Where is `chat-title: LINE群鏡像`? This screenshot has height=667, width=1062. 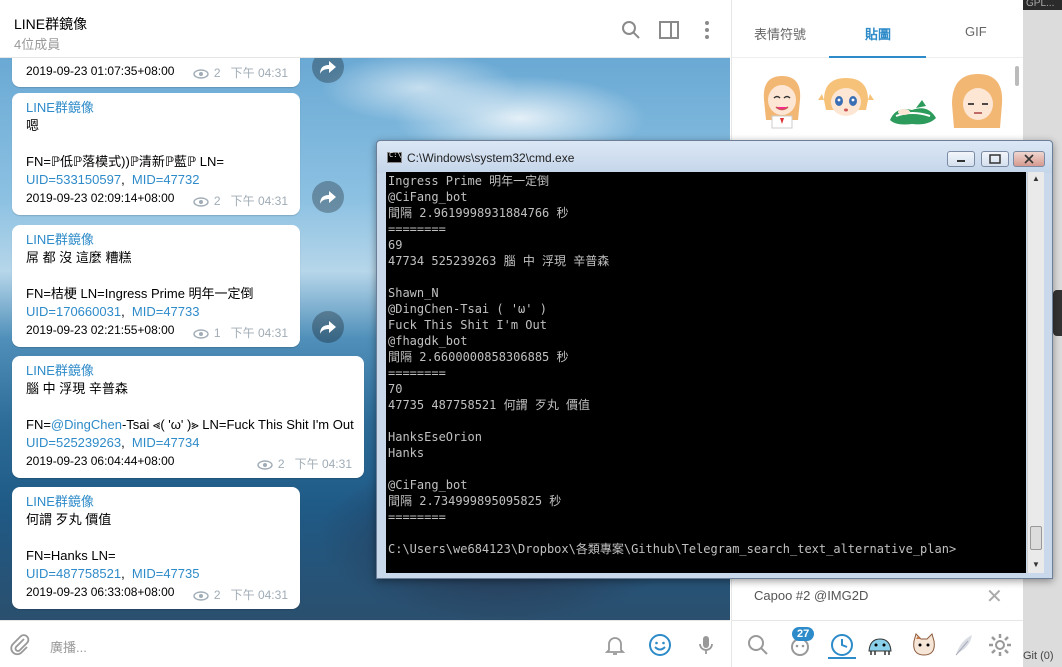 chat-title: LINE群鏡像 is located at coordinates (50, 24).